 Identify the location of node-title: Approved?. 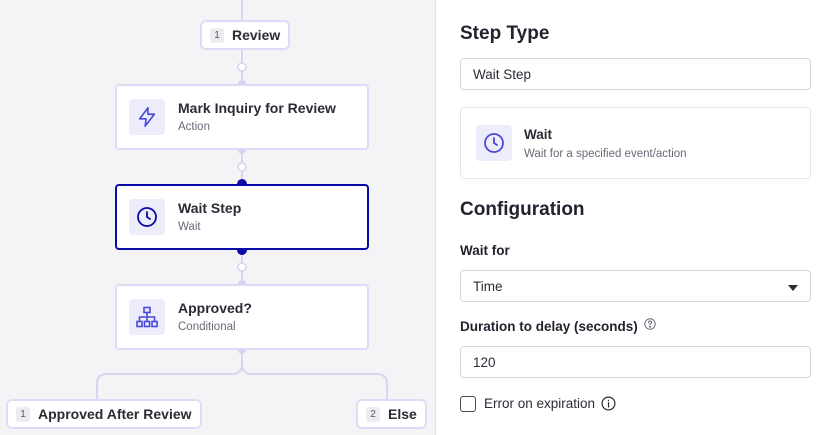
(215, 308).